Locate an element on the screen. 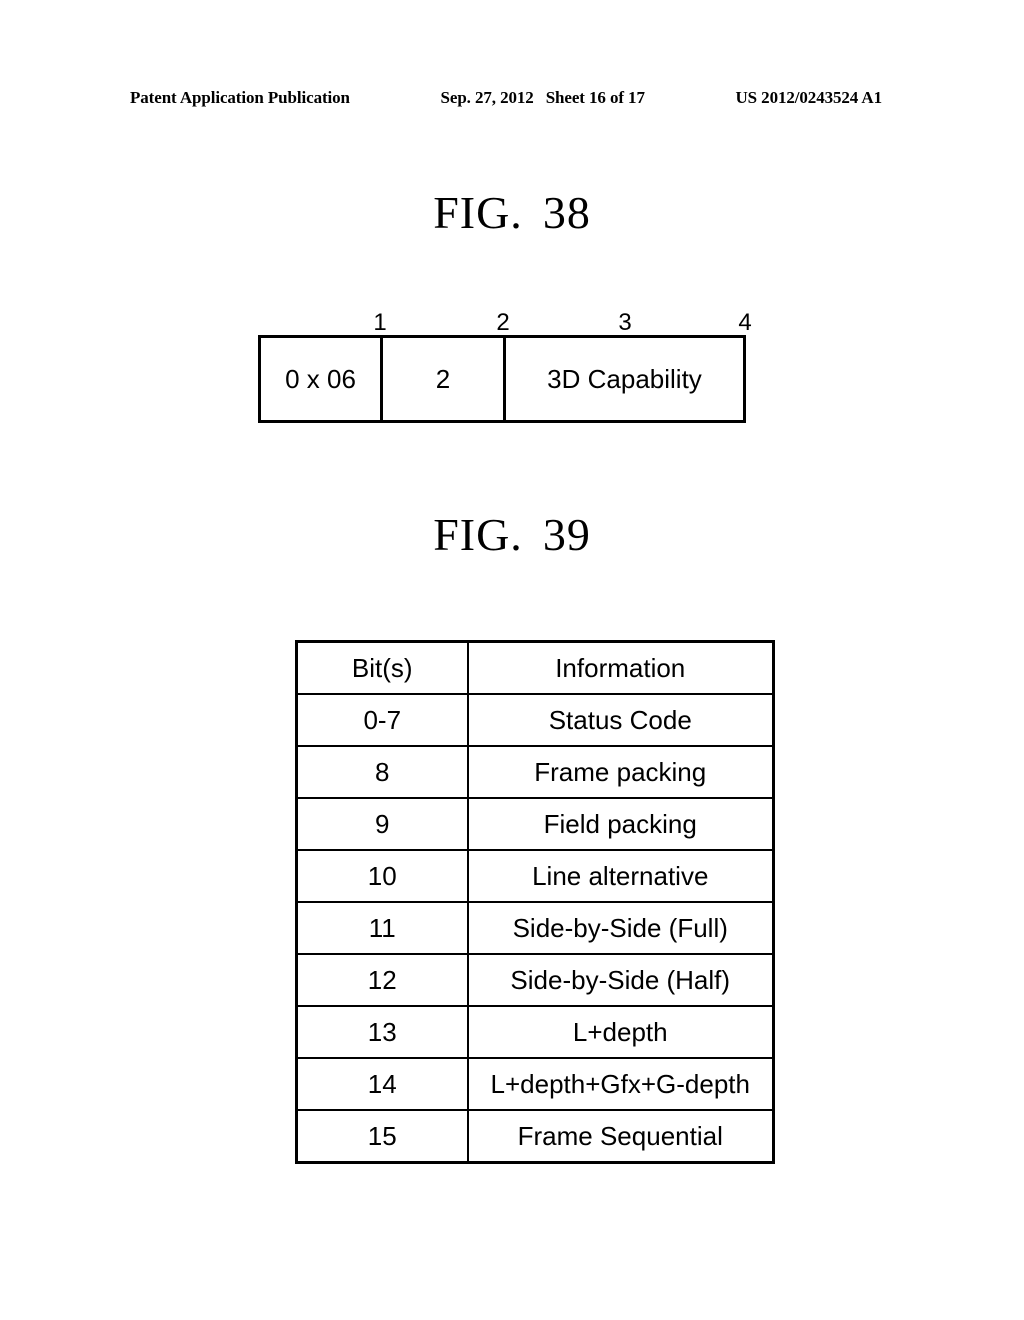 This screenshot has width=1024, height=1320. table-row: 9 Field packing is located at coordinates (535, 824).